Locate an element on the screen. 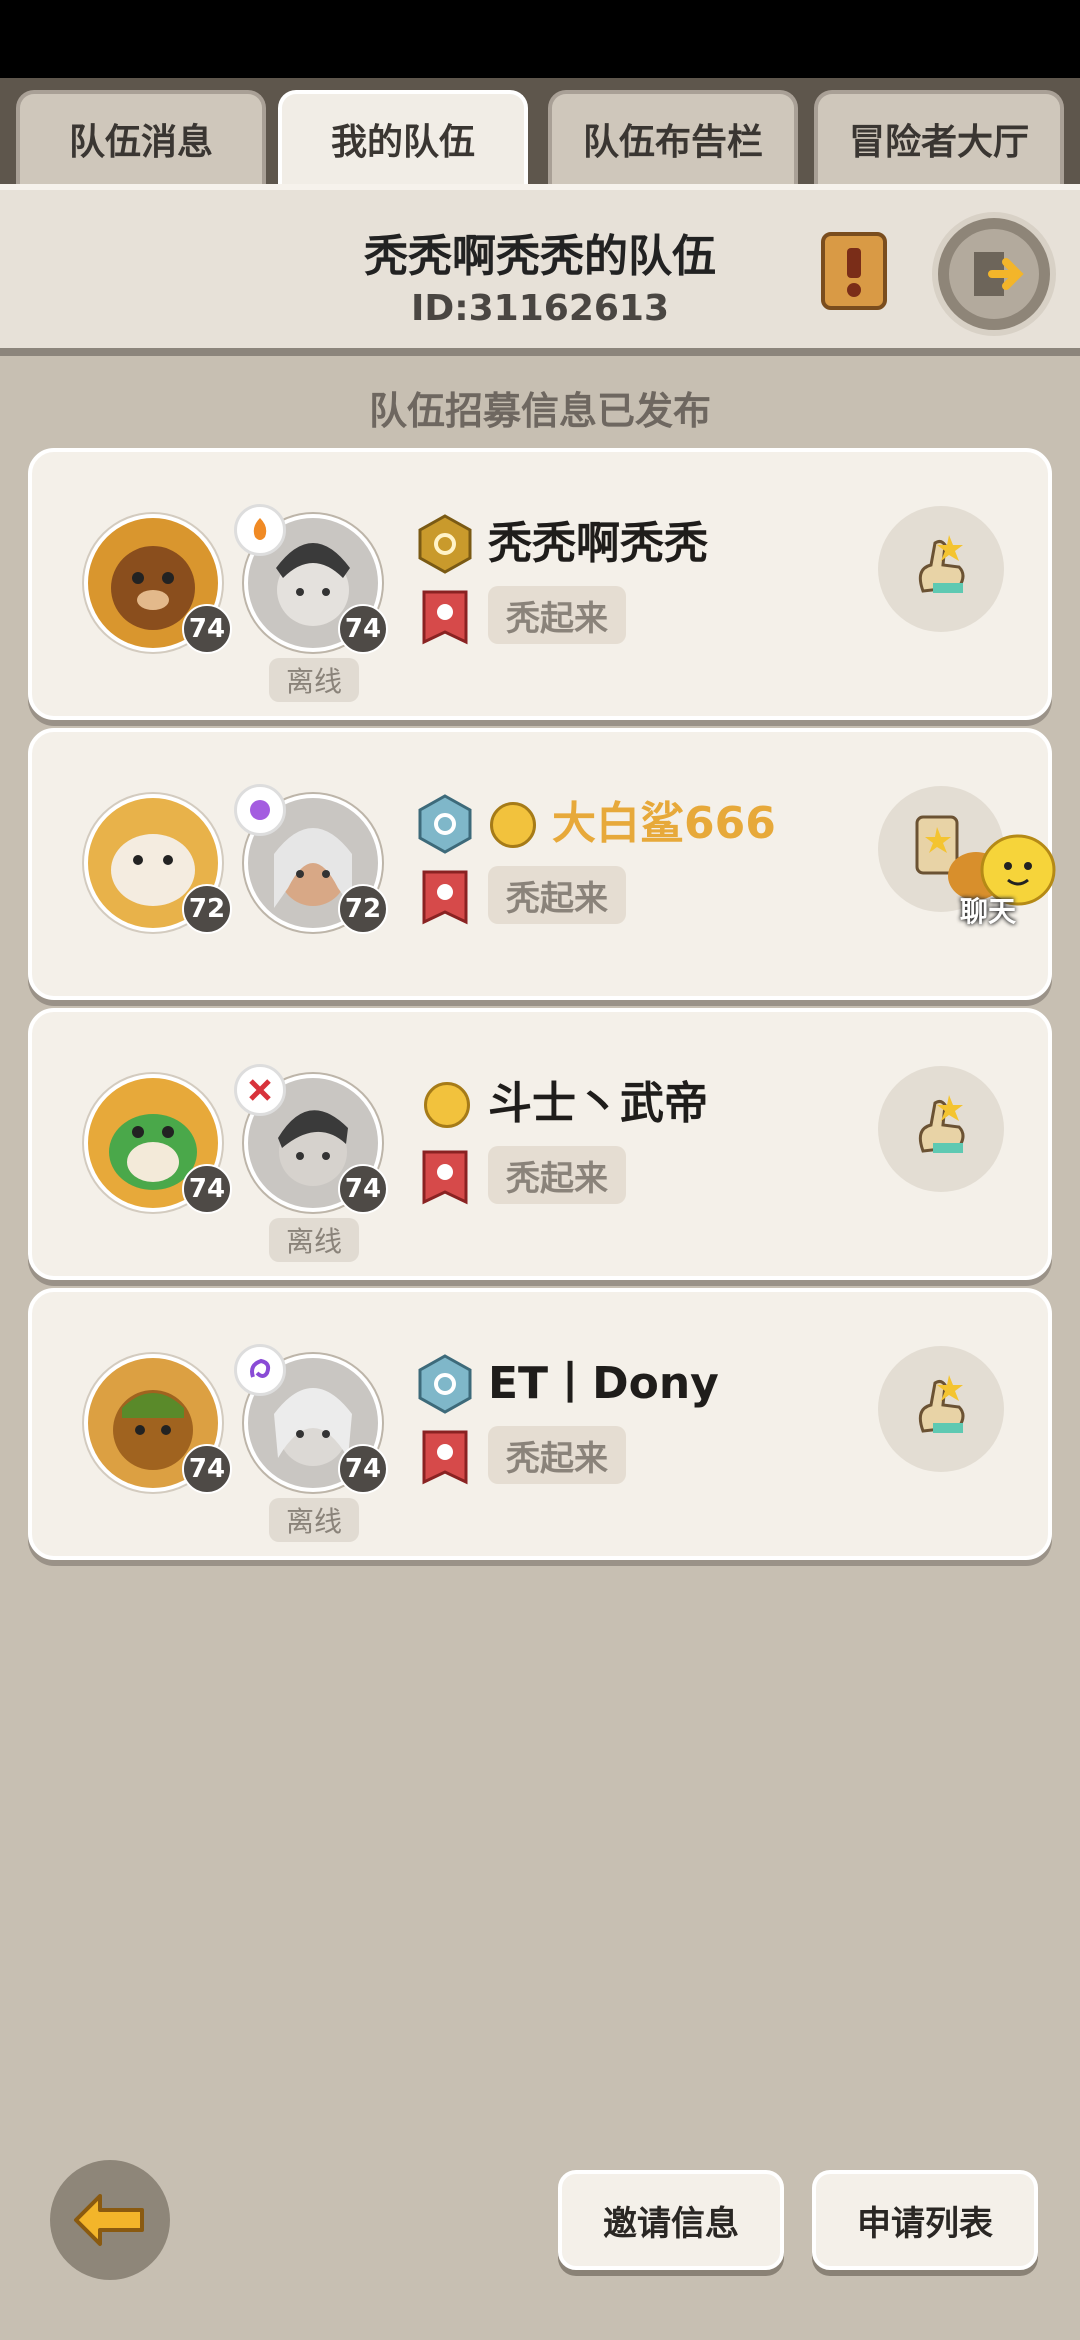 Image resolution: width=1080 pixels, height=2340 pixels. gold-rank-icon is located at coordinates (445, 544).